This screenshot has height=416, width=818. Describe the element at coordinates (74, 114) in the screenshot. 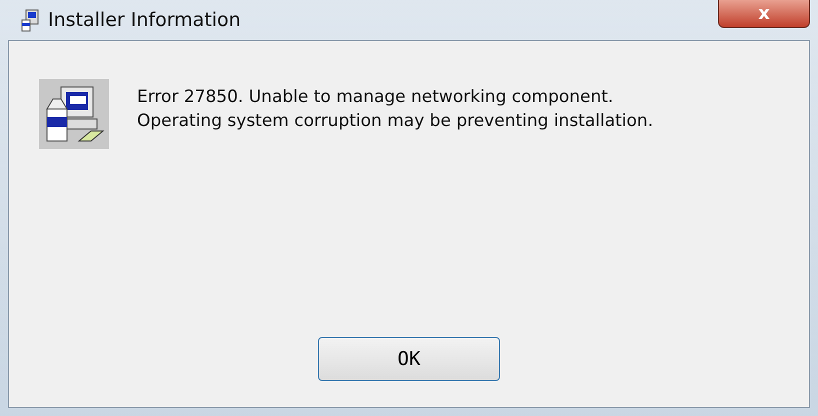

I see `computer-setup-icon` at that location.